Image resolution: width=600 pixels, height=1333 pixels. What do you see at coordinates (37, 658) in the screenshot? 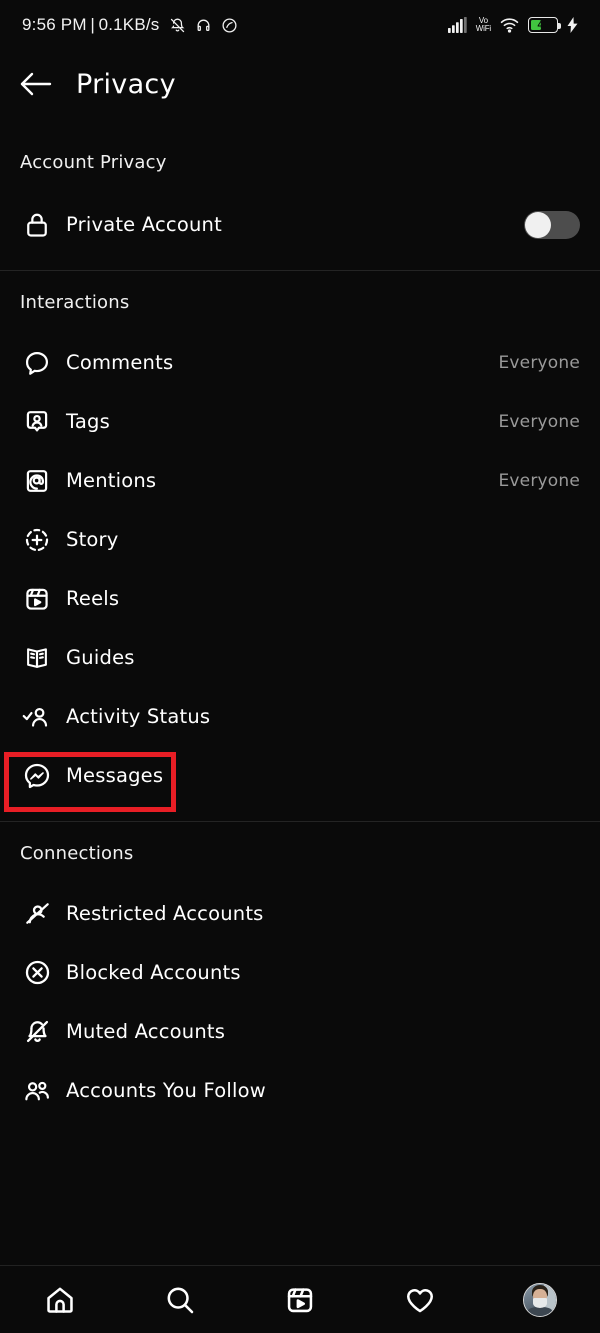
I see `guides-book-icon` at bounding box center [37, 658].